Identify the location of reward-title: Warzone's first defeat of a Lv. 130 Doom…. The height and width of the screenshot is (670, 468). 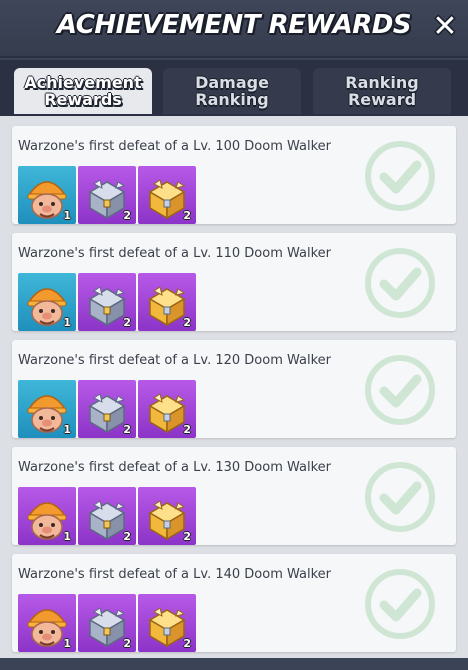
(175, 467).